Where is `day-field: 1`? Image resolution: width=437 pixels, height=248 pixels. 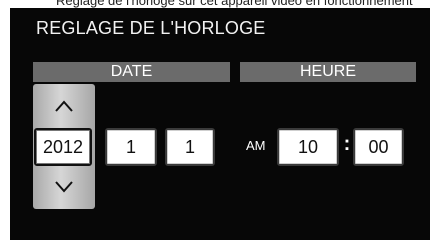 day-field: 1 is located at coordinates (190, 147).